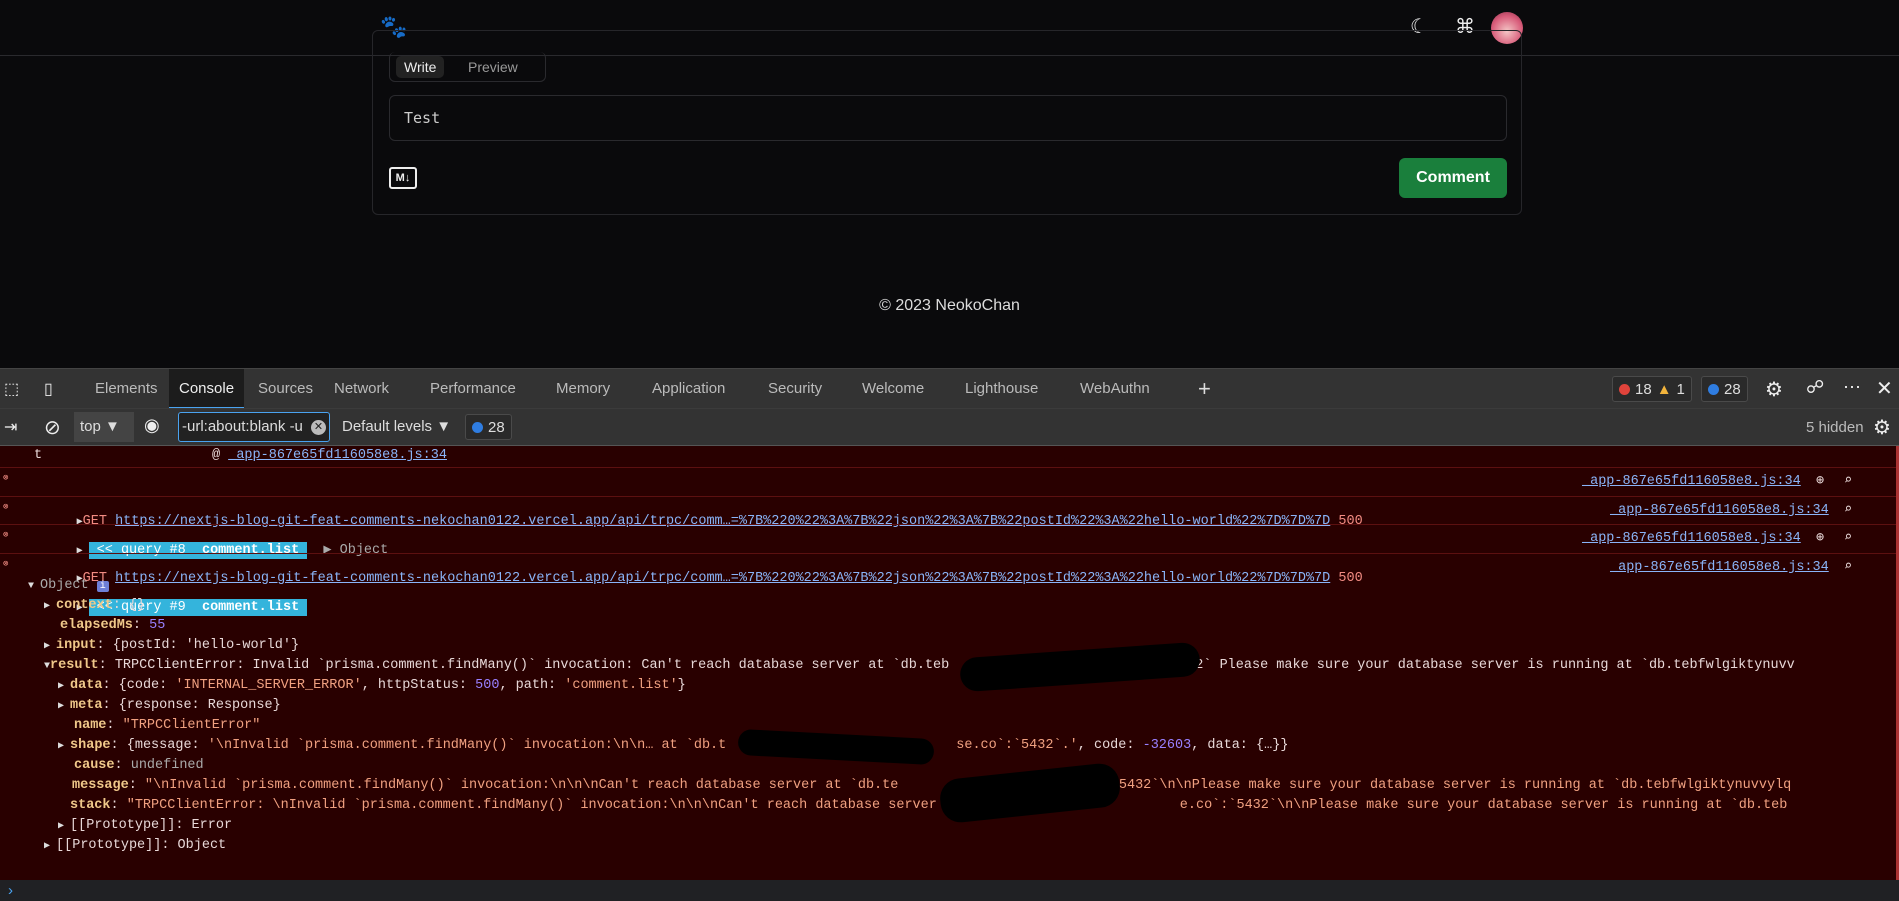  I want to click on warning-icon: ▲, so click(1664, 389).